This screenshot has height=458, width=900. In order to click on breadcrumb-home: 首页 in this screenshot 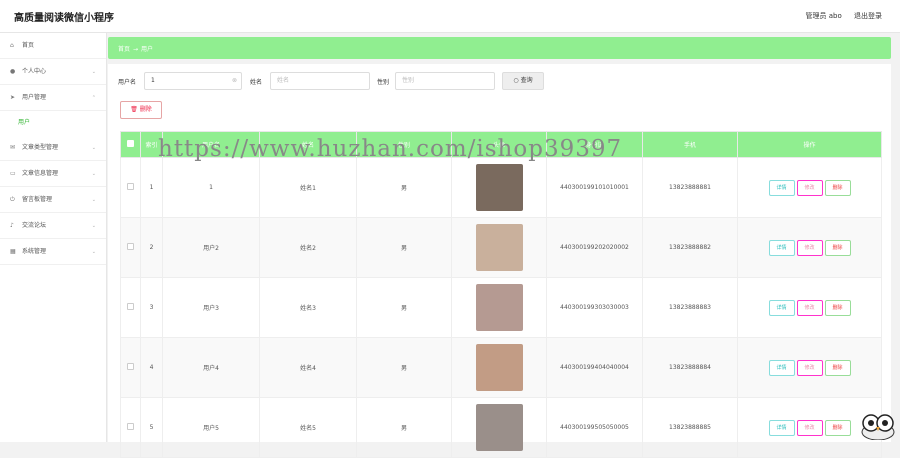, I will do `click(124, 49)`.